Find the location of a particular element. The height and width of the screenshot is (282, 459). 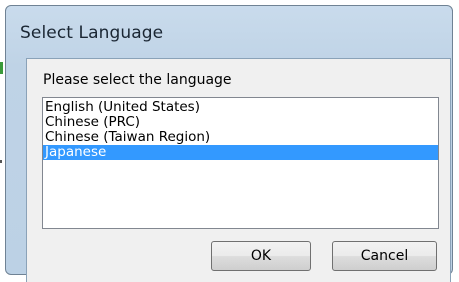

list-item-chinese-prc: Chinese (PRC) is located at coordinates (240, 122).